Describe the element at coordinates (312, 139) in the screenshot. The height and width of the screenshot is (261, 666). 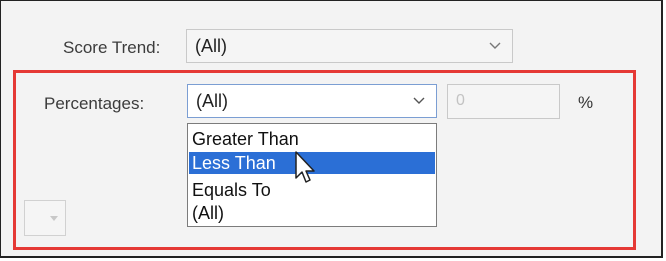
I see `option-greater-than: Greater Than` at that location.